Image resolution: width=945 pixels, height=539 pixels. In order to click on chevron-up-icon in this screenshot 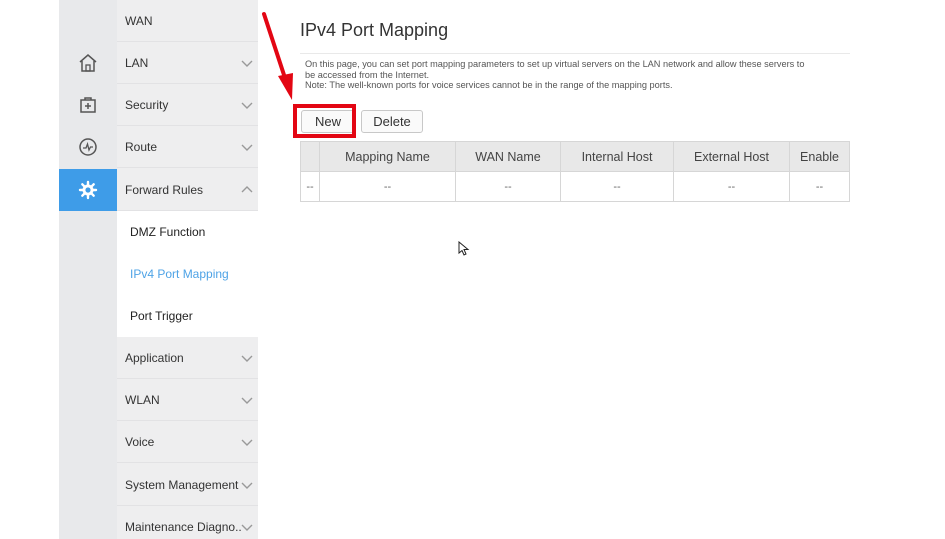, I will do `click(247, 188)`.